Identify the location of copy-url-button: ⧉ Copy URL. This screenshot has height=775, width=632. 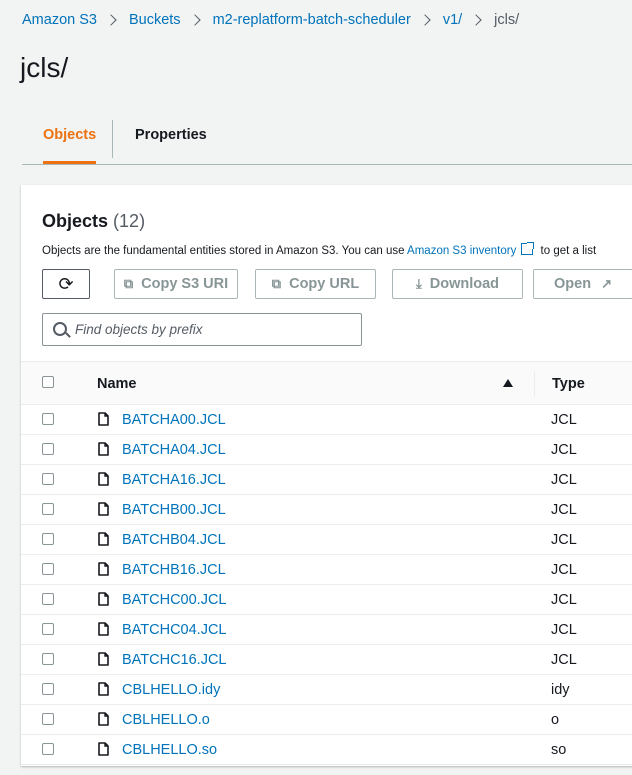
(315, 284).